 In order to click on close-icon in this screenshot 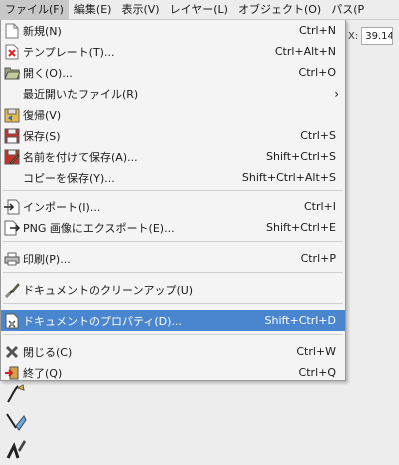, I will do `click(12, 352)`.